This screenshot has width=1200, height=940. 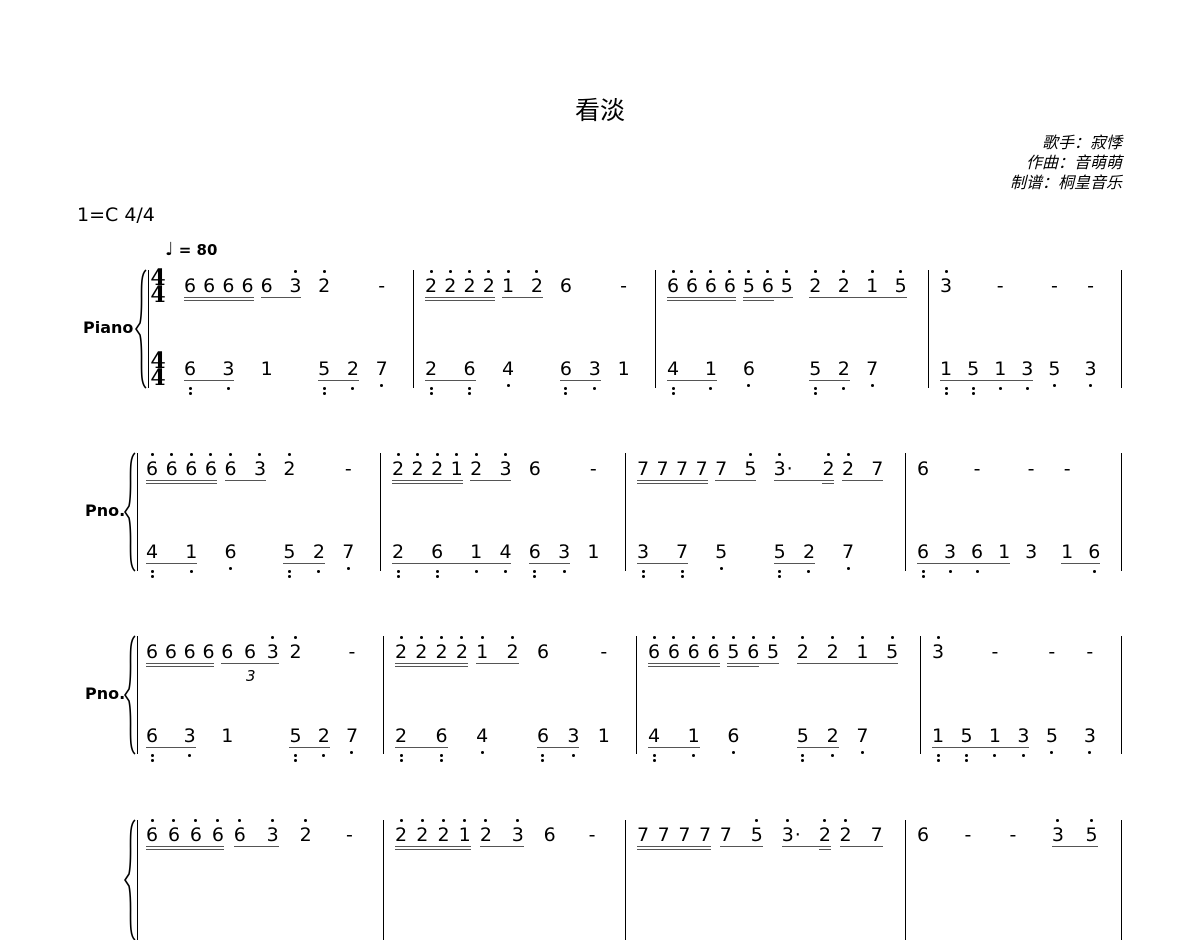 I want to click on instrument-label: Pno., so click(x=105, y=693).